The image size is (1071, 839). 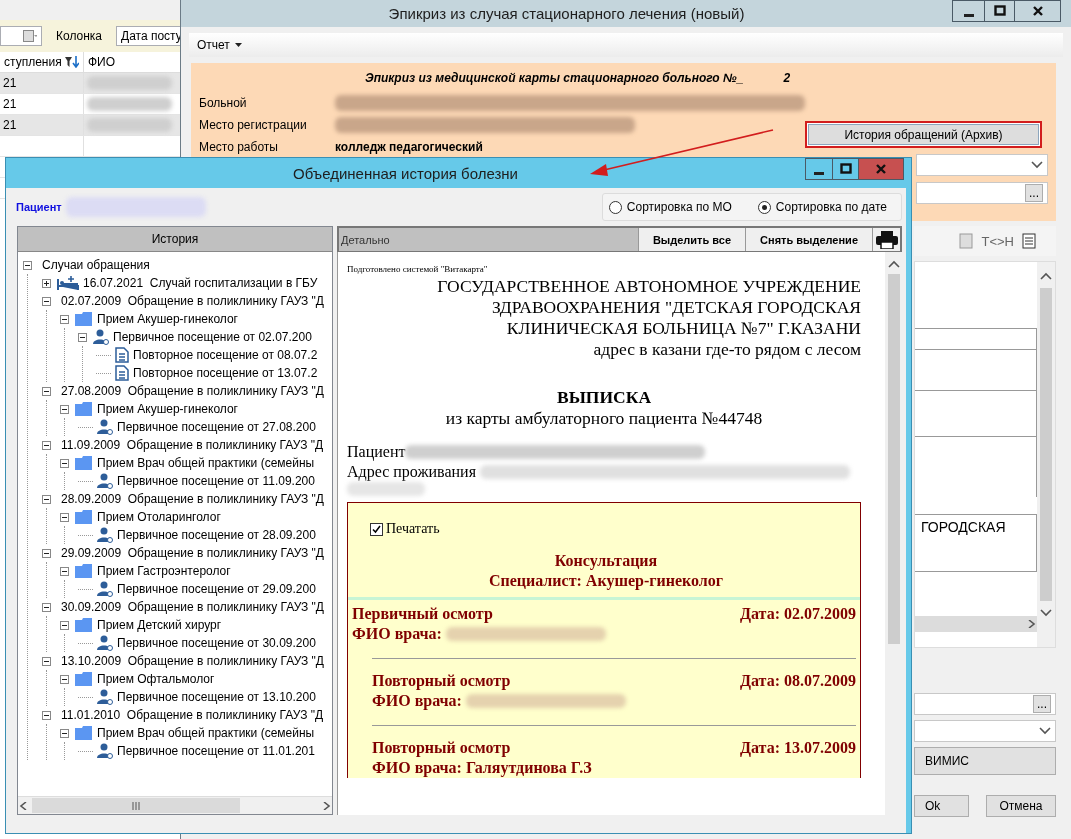 What do you see at coordinates (223, 103) in the screenshot?
I see `field-label: Больной` at bounding box center [223, 103].